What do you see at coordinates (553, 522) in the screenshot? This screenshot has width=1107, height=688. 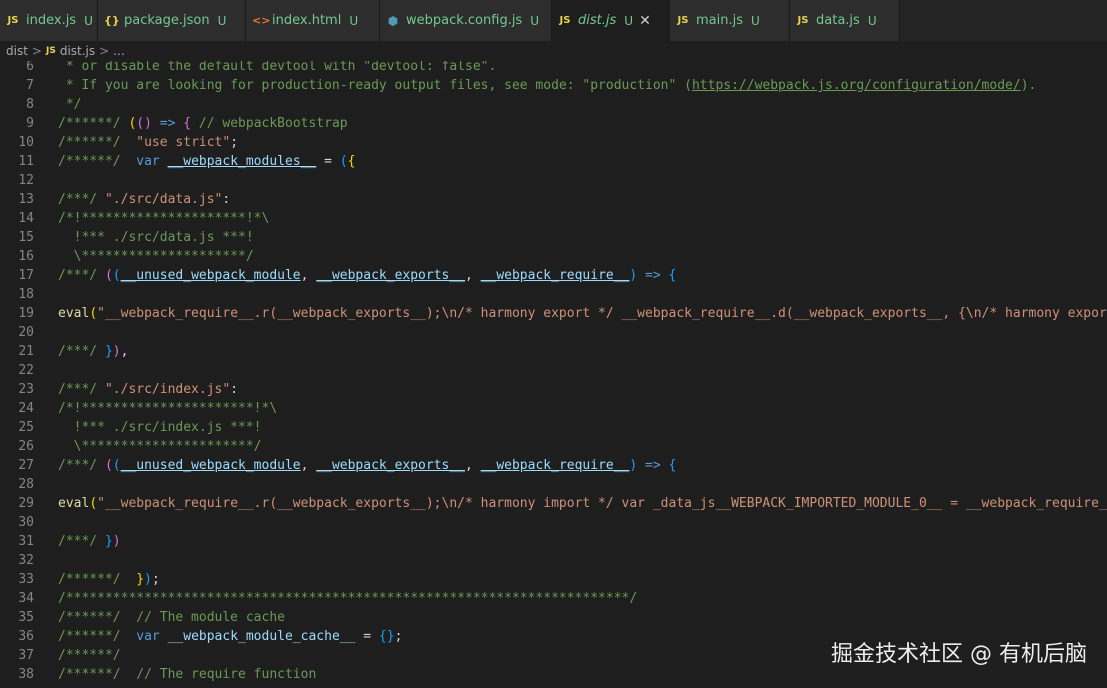 I see `code-line: 30` at bounding box center [553, 522].